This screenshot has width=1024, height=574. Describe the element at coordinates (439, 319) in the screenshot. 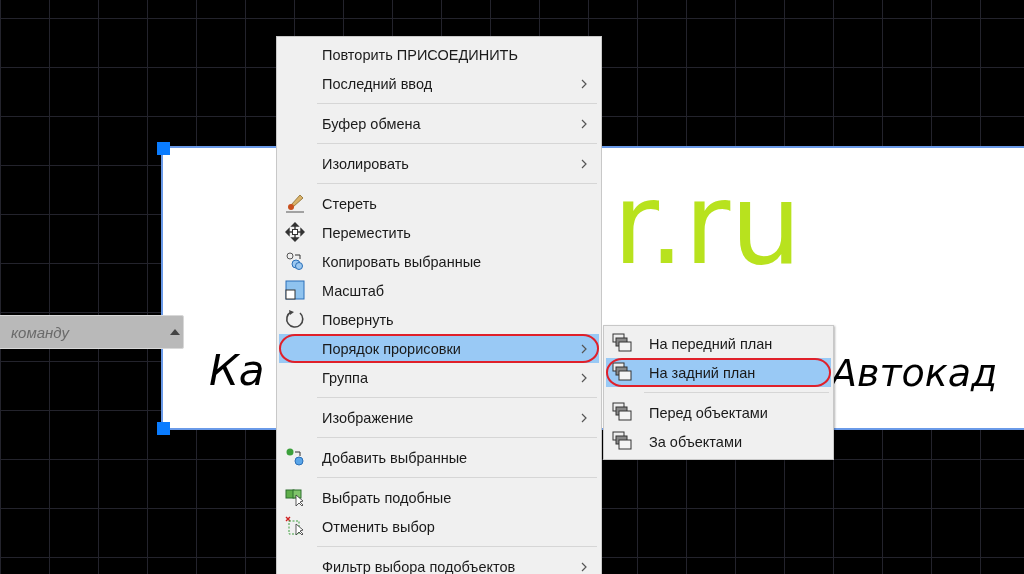

I see `menu-item: Повернуть` at that location.